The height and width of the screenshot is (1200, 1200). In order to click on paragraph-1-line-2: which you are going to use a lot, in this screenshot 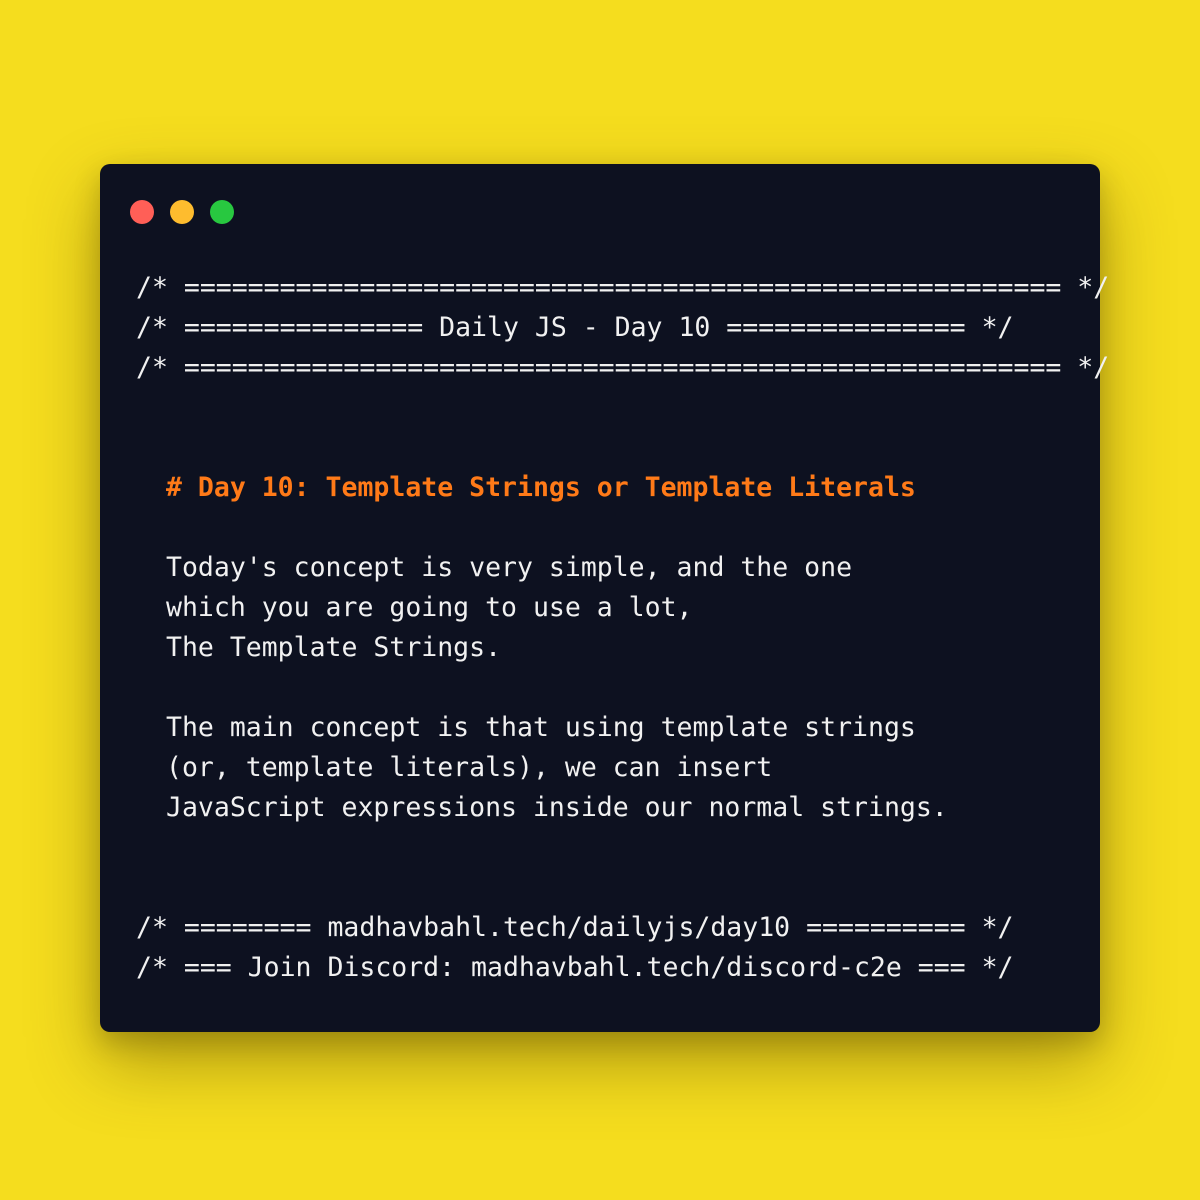, I will do `click(429, 607)`.